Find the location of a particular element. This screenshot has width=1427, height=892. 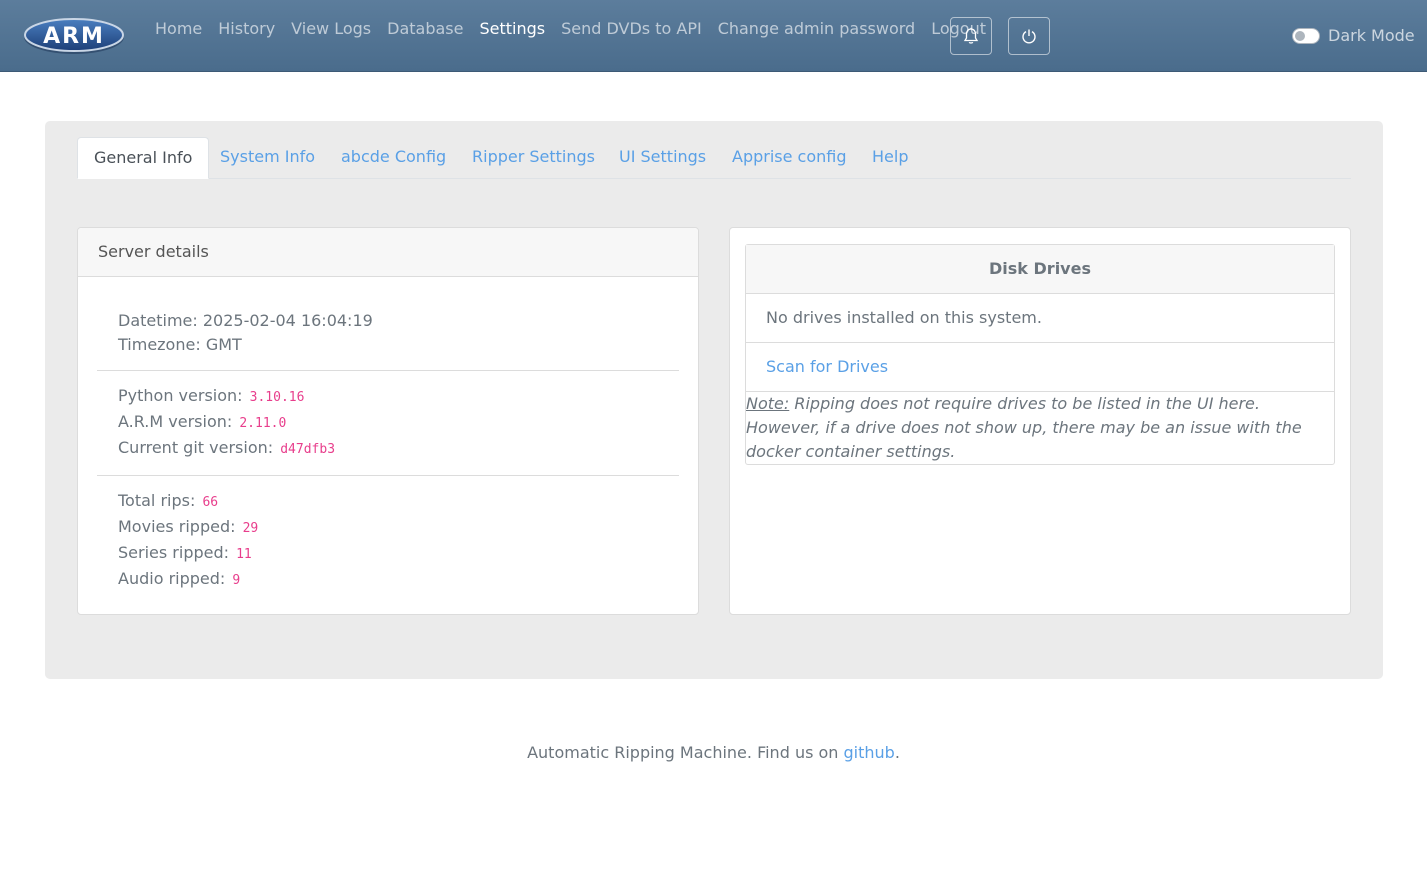

datetime-row: Datetime: 2025-02-04 16:04:19 is located at coordinates (388, 321).